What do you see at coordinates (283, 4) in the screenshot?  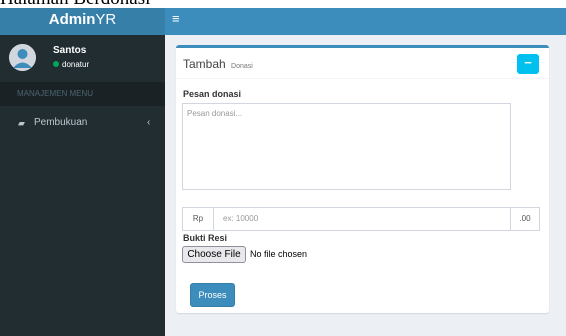 I see `page-heading: Halaman Berdonasi` at bounding box center [283, 4].